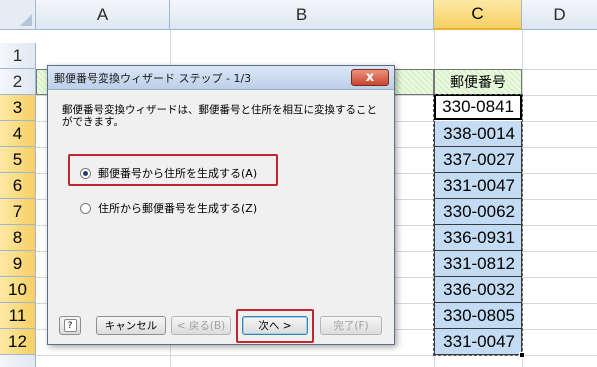 The width and height of the screenshot is (597, 367). What do you see at coordinates (103, 15) in the screenshot?
I see `column-header-a: A` at bounding box center [103, 15].